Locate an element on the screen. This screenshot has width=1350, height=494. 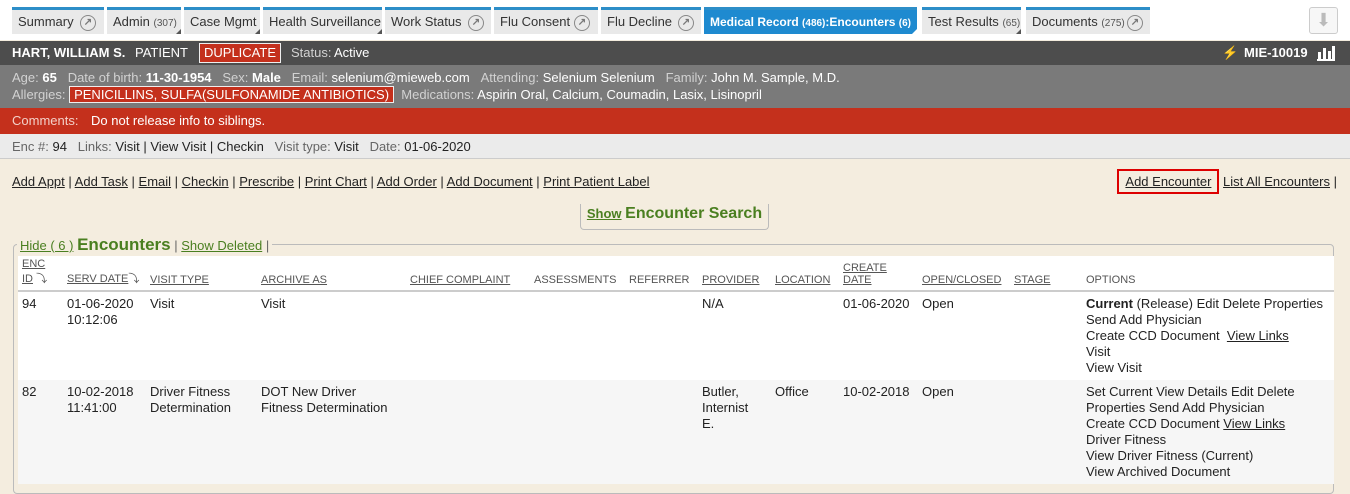
show-search-link: Show is located at coordinates (604, 213).